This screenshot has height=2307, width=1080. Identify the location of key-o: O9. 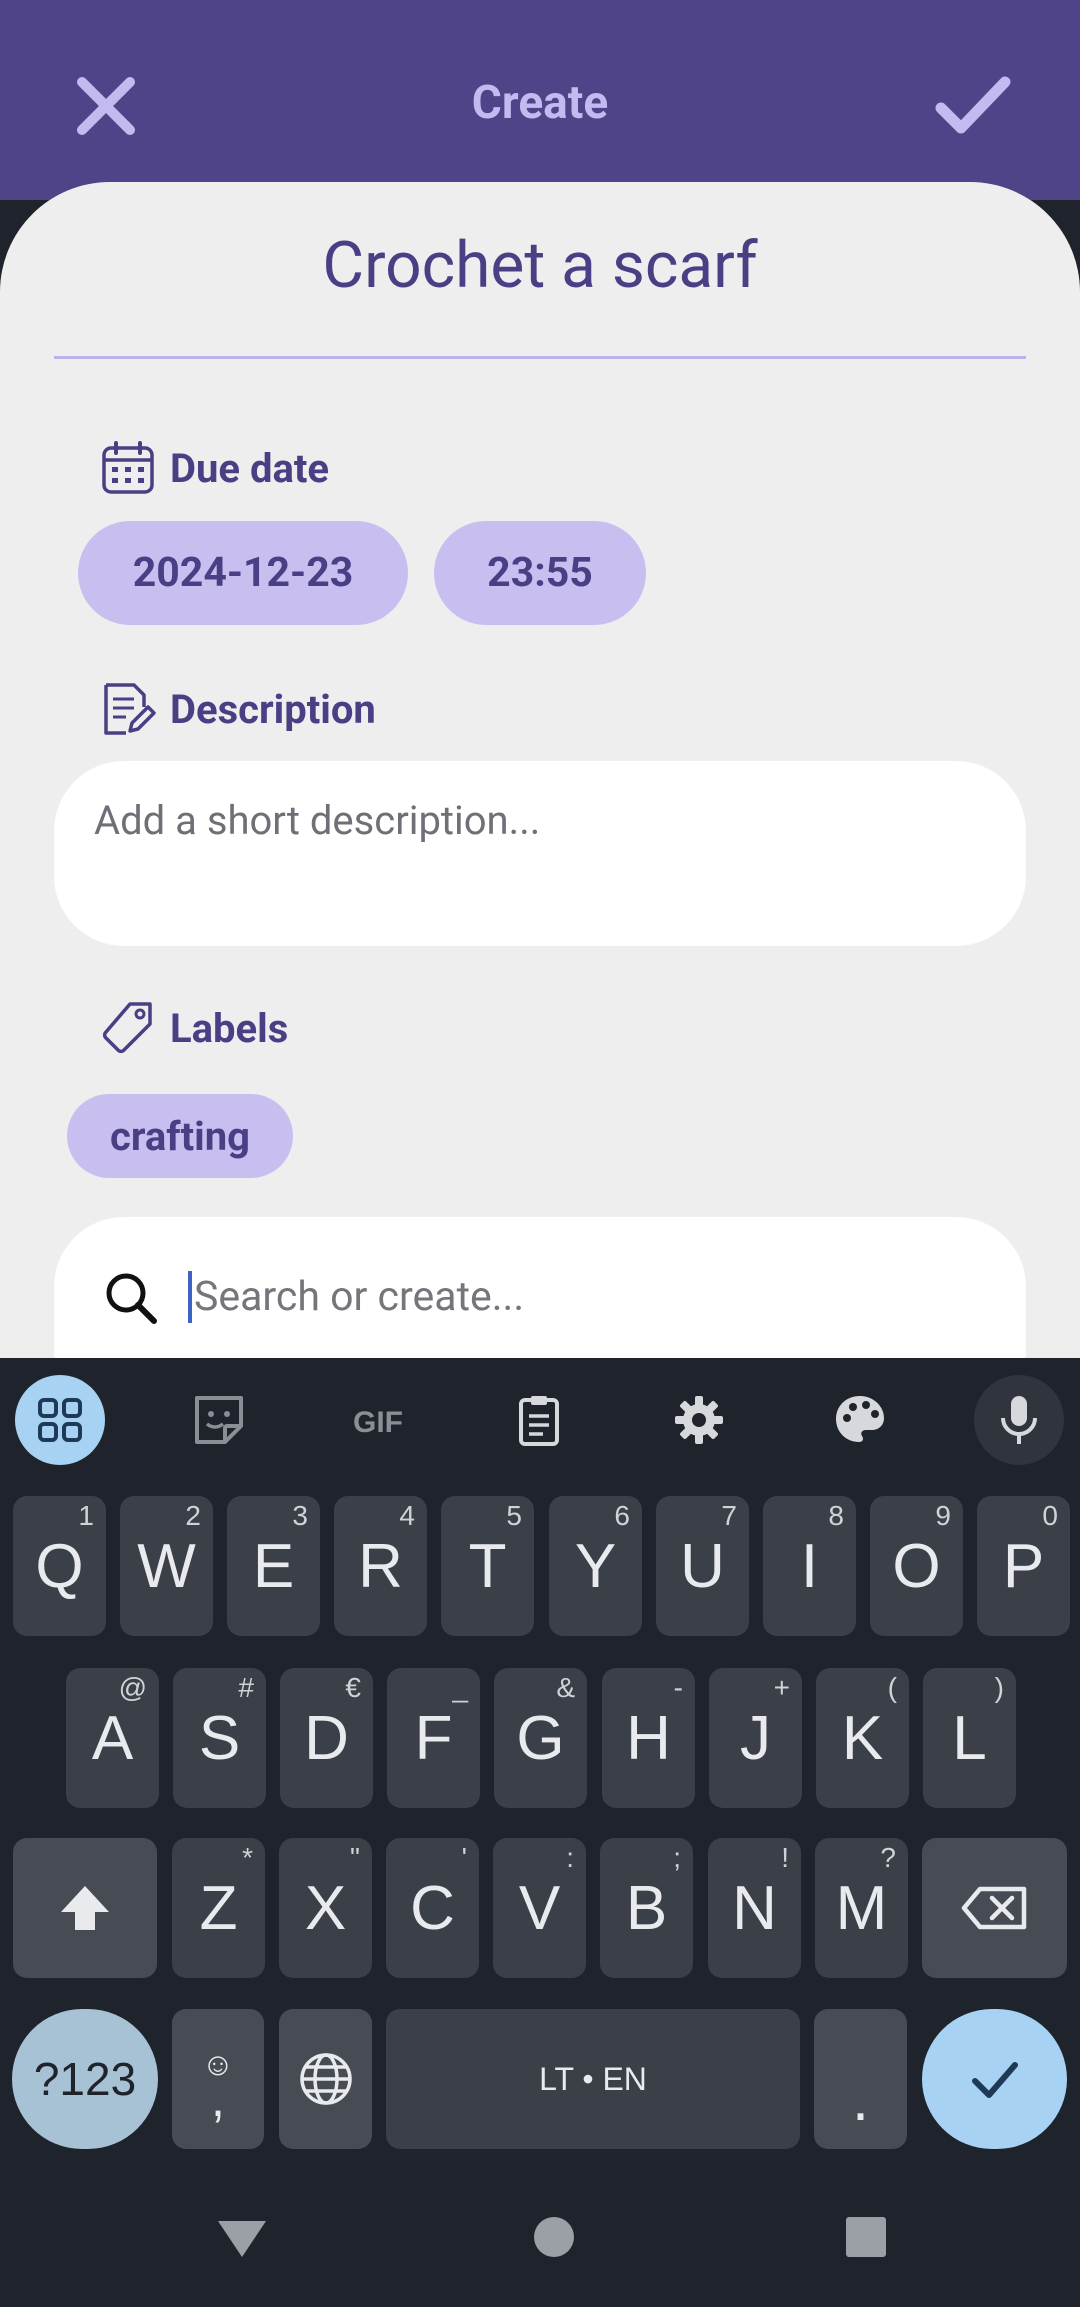
(916, 1566).